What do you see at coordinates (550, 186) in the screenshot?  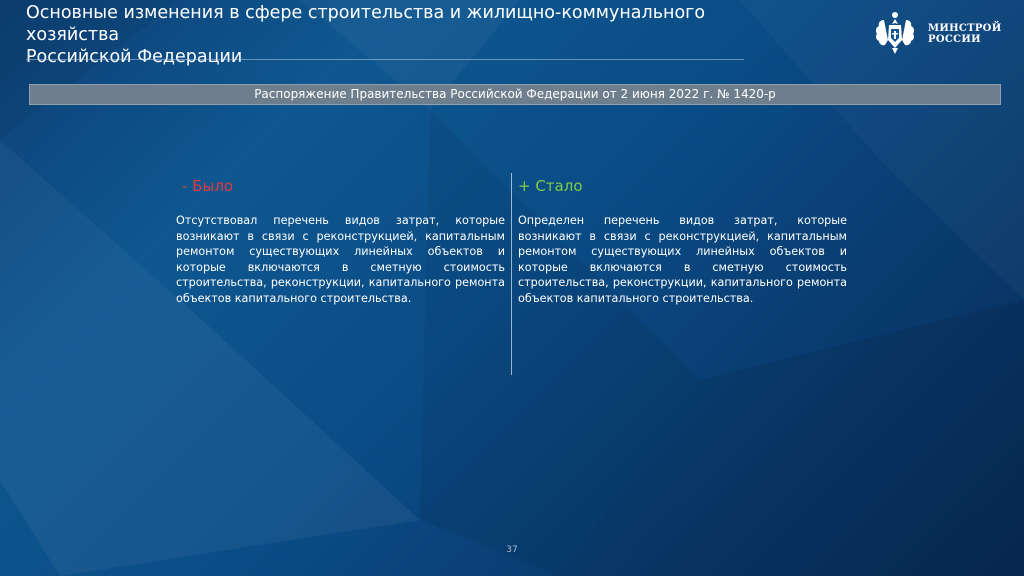 I see `now-heading: + Стало` at bounding box center [550, 186].